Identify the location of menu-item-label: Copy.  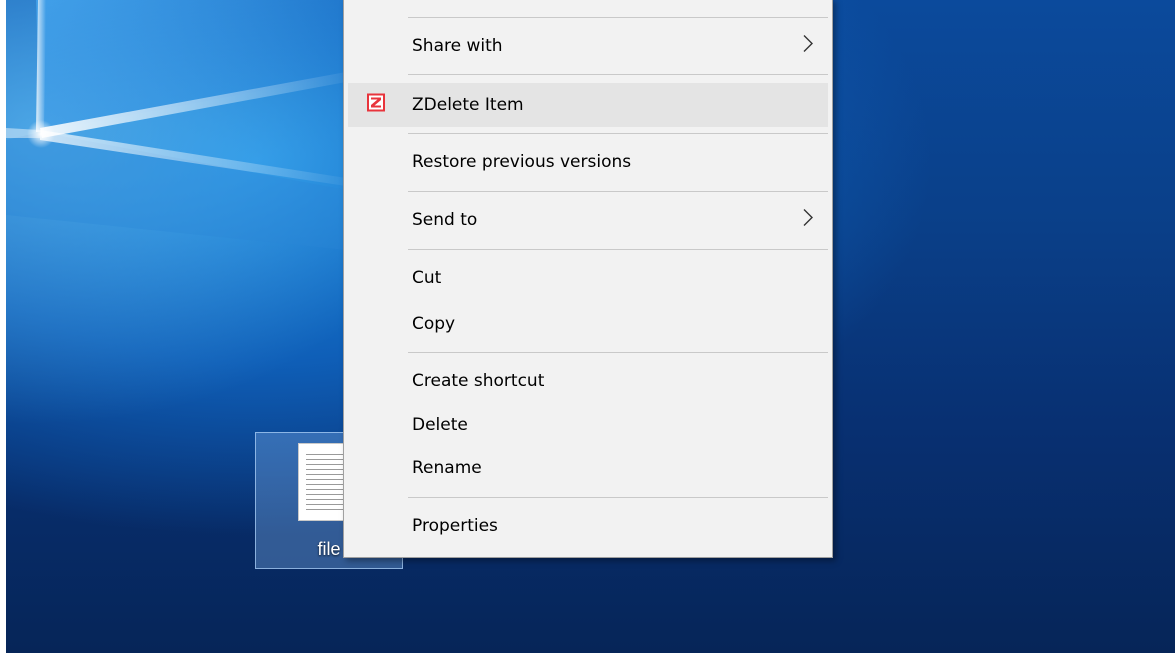
(434, 324).